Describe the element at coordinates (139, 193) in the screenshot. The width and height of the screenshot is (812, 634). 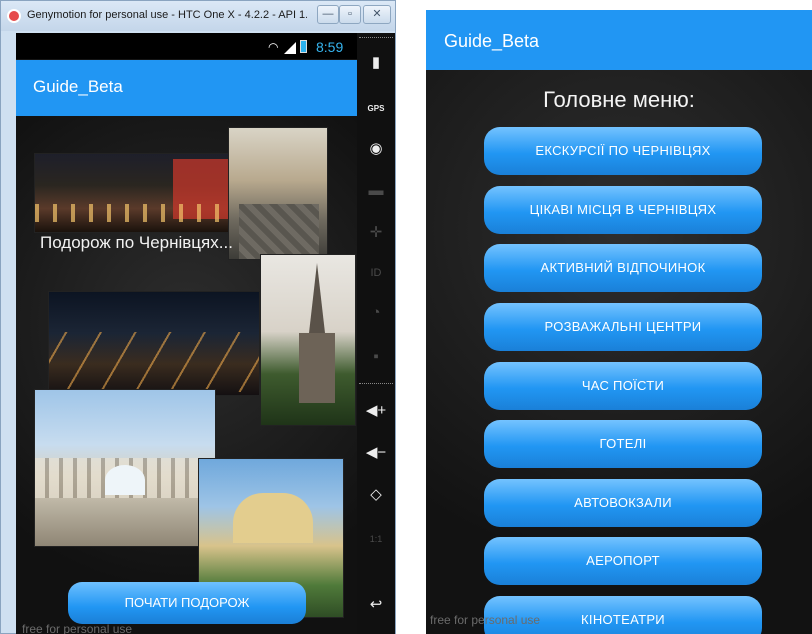
I see `photo-night-street` at that location.